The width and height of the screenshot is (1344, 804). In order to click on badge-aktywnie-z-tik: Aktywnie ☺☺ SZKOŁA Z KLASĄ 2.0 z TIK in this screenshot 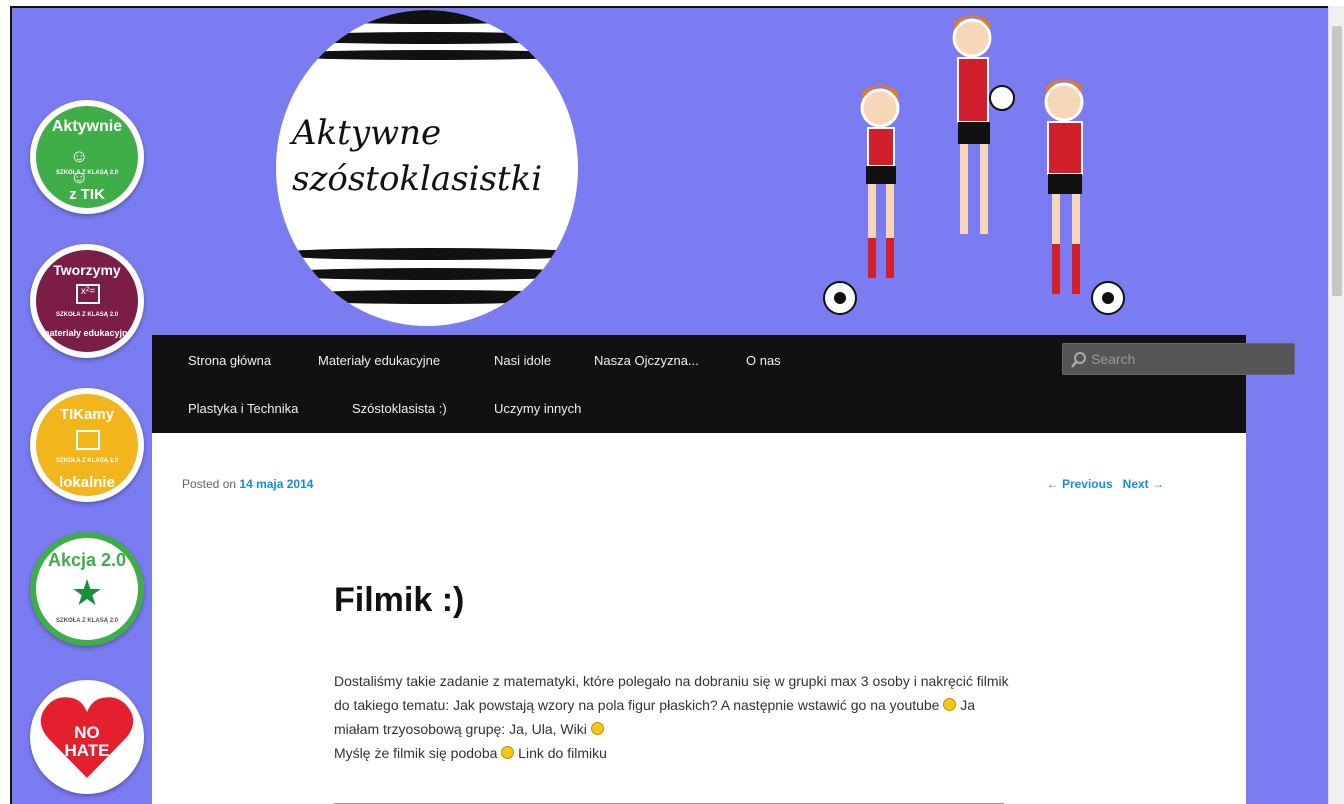, I will do `click(87, 157)`.